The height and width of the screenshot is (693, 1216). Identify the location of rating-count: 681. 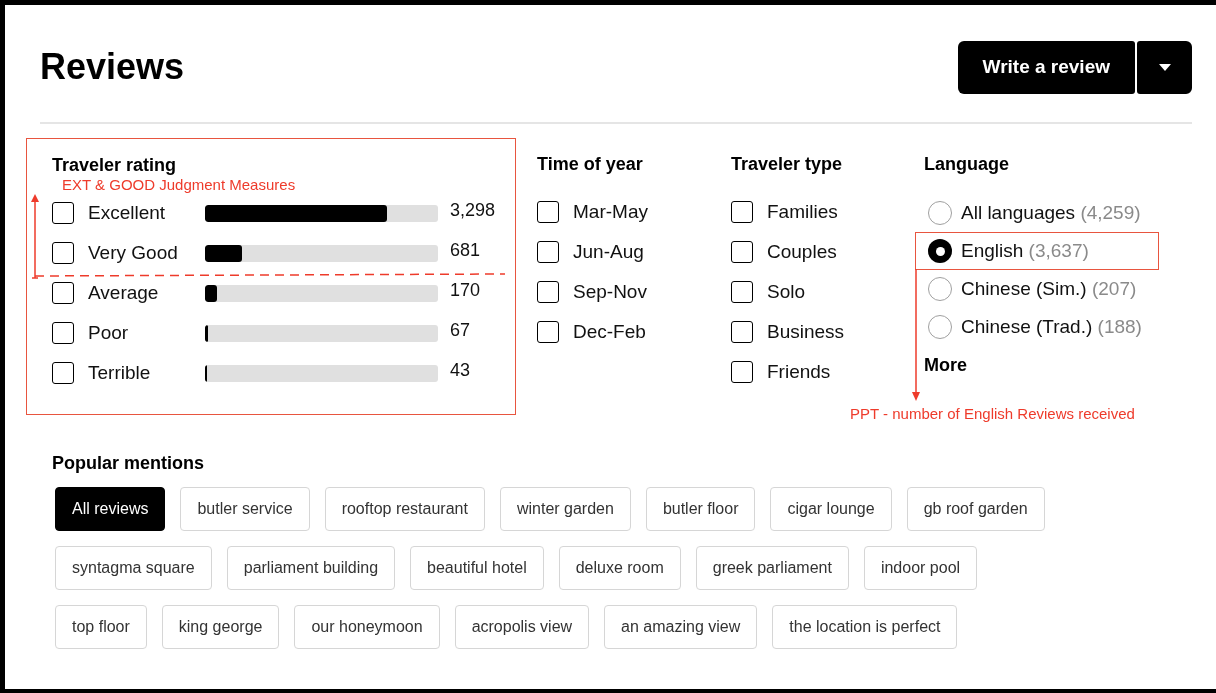
(465, 250).